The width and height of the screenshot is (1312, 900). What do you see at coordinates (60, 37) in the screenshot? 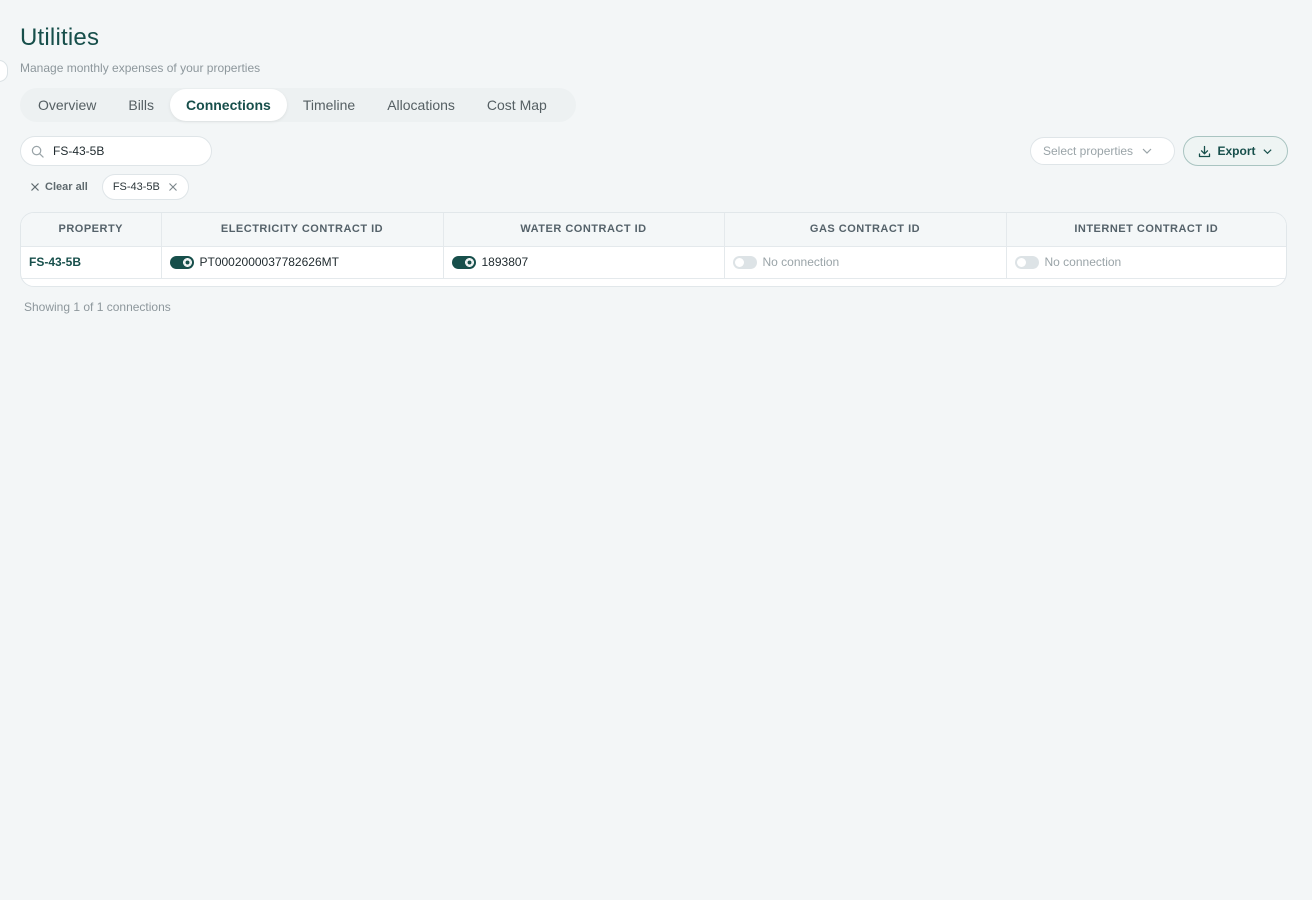
I see `page-title: Utilities` at bounding box center [60, 37].